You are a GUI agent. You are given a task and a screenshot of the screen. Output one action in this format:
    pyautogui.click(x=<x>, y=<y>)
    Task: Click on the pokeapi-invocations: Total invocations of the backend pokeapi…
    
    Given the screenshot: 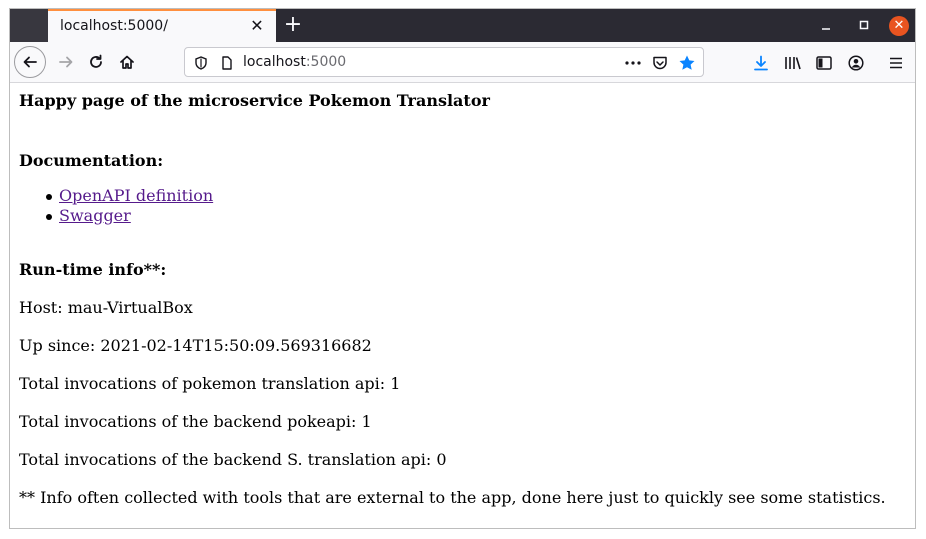 What is the action you would take?
    pyautogui.click(x=195, y=421)
    